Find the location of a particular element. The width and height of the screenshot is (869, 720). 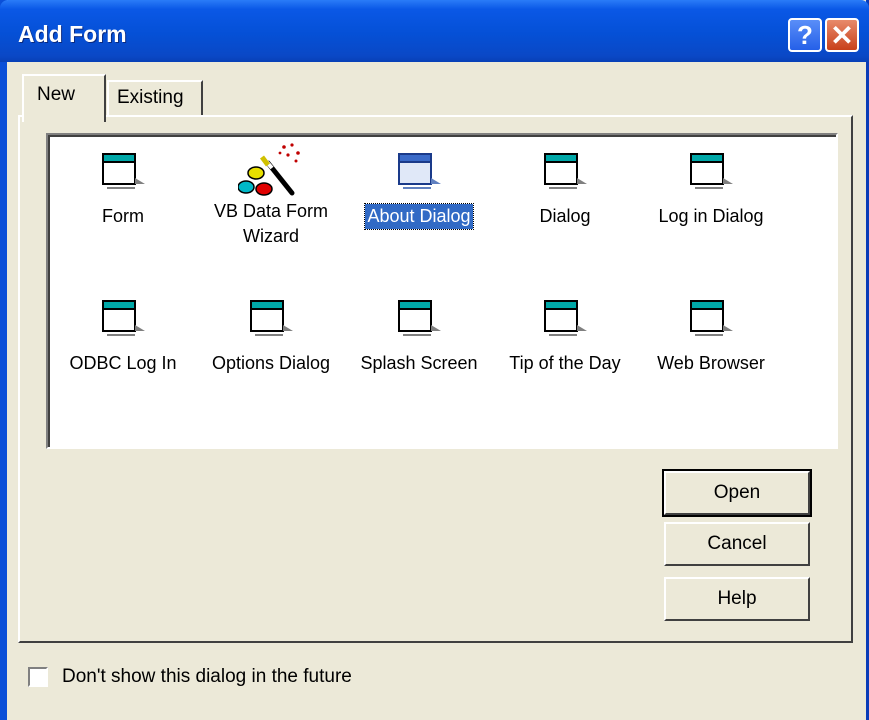

tab-existing: Existing is located at coordinates (155, 98).